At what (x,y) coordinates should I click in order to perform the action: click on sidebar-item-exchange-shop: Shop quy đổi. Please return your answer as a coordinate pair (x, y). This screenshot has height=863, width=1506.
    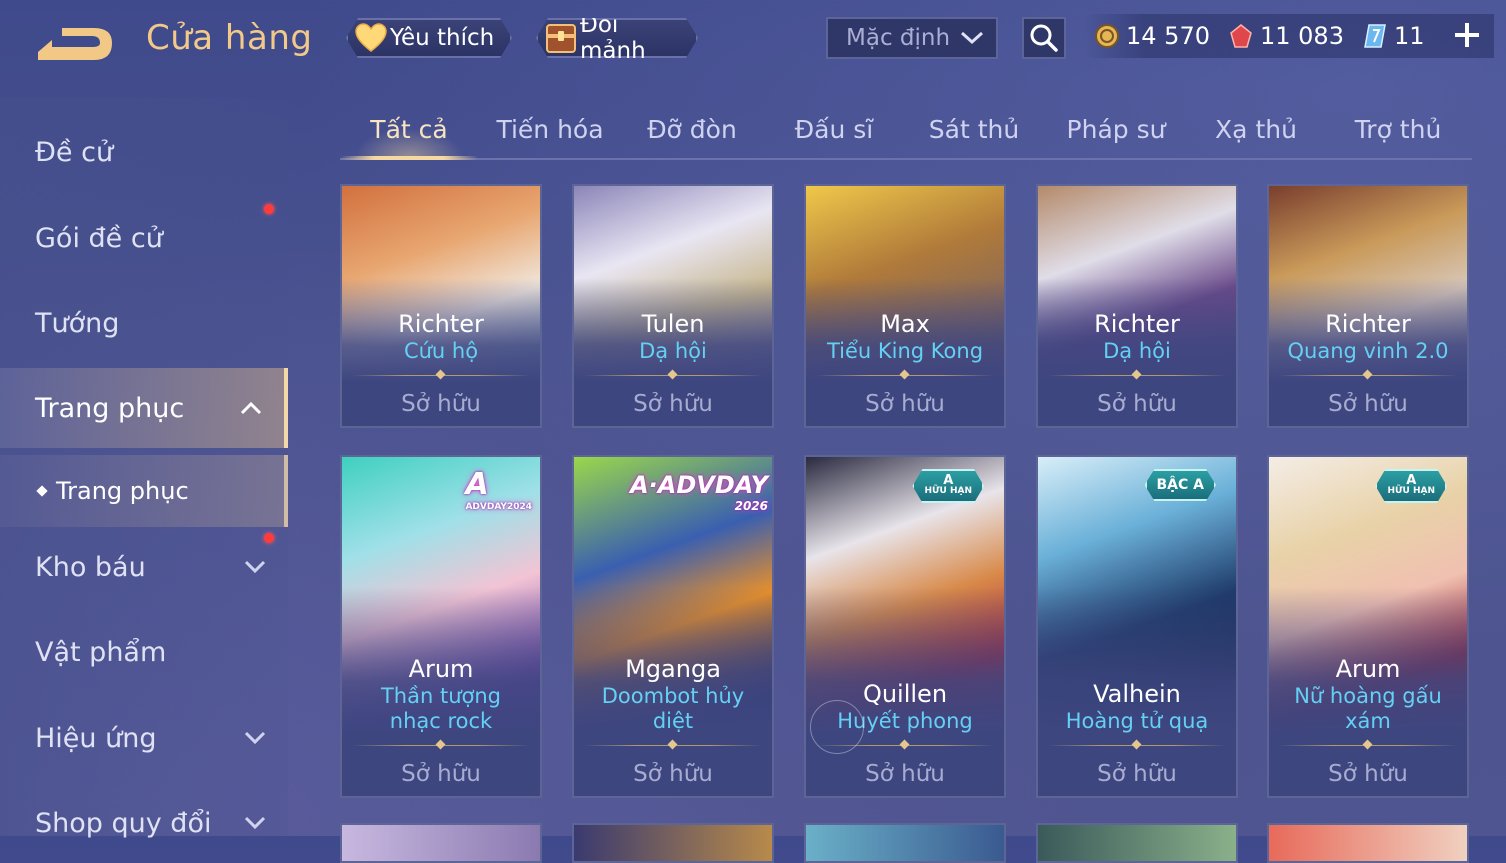
    Looking at the image, I should click on (144, 823).